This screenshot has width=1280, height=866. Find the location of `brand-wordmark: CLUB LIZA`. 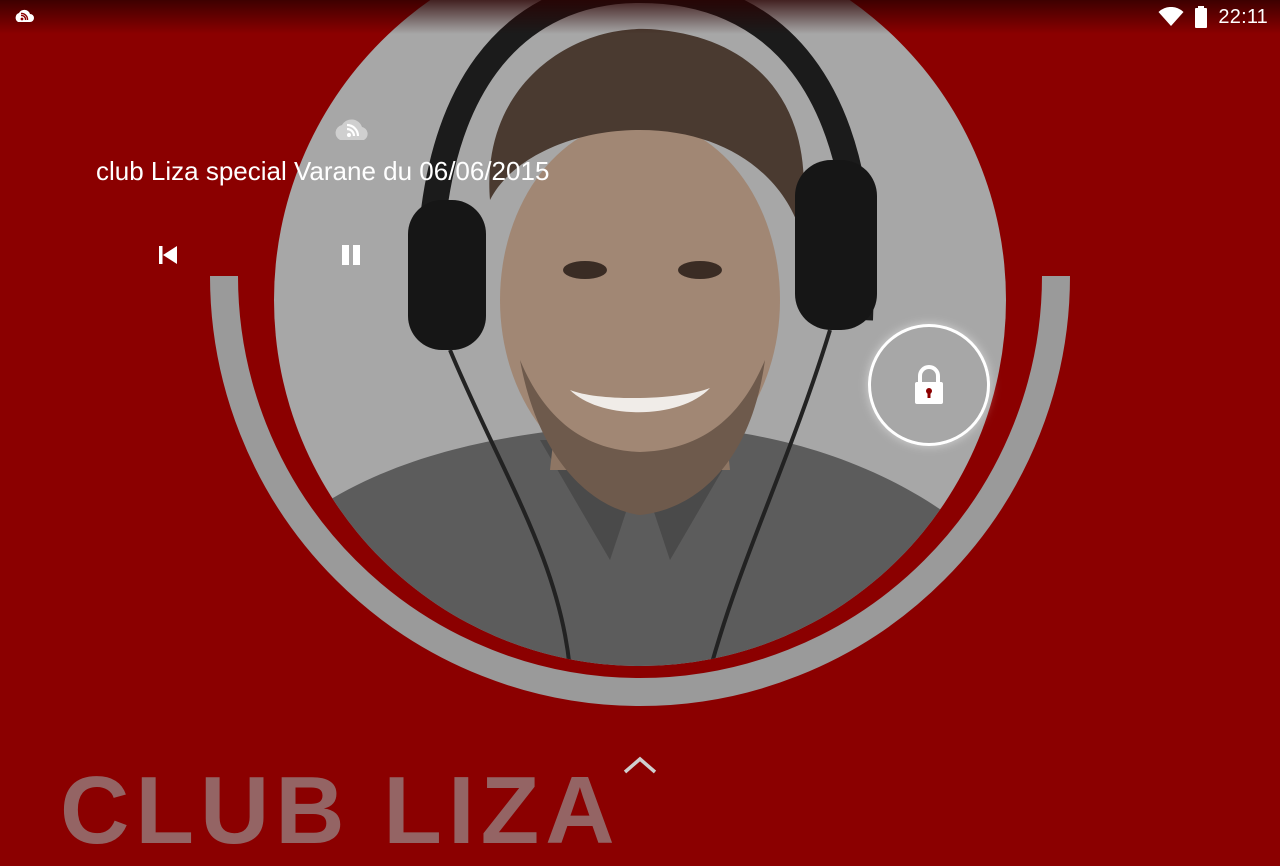

brand-wordmark: CLUB LIZA is located at coordinates (340, 810).